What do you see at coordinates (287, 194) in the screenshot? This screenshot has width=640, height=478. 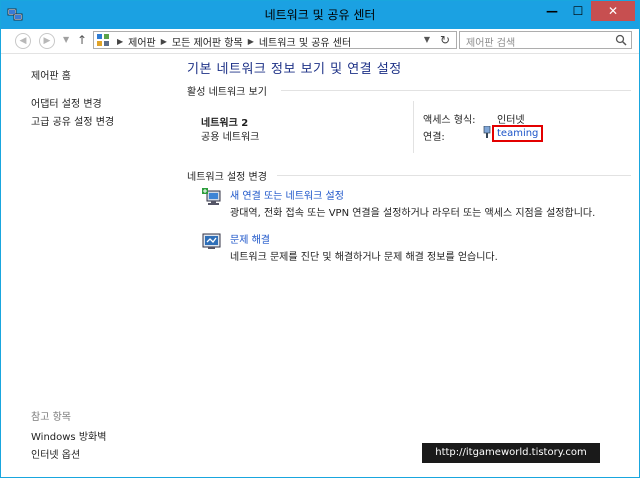 I see `setup-new-connection-link: 새 연결 또는 네트워크 설정` at bounding box center [287, 194].